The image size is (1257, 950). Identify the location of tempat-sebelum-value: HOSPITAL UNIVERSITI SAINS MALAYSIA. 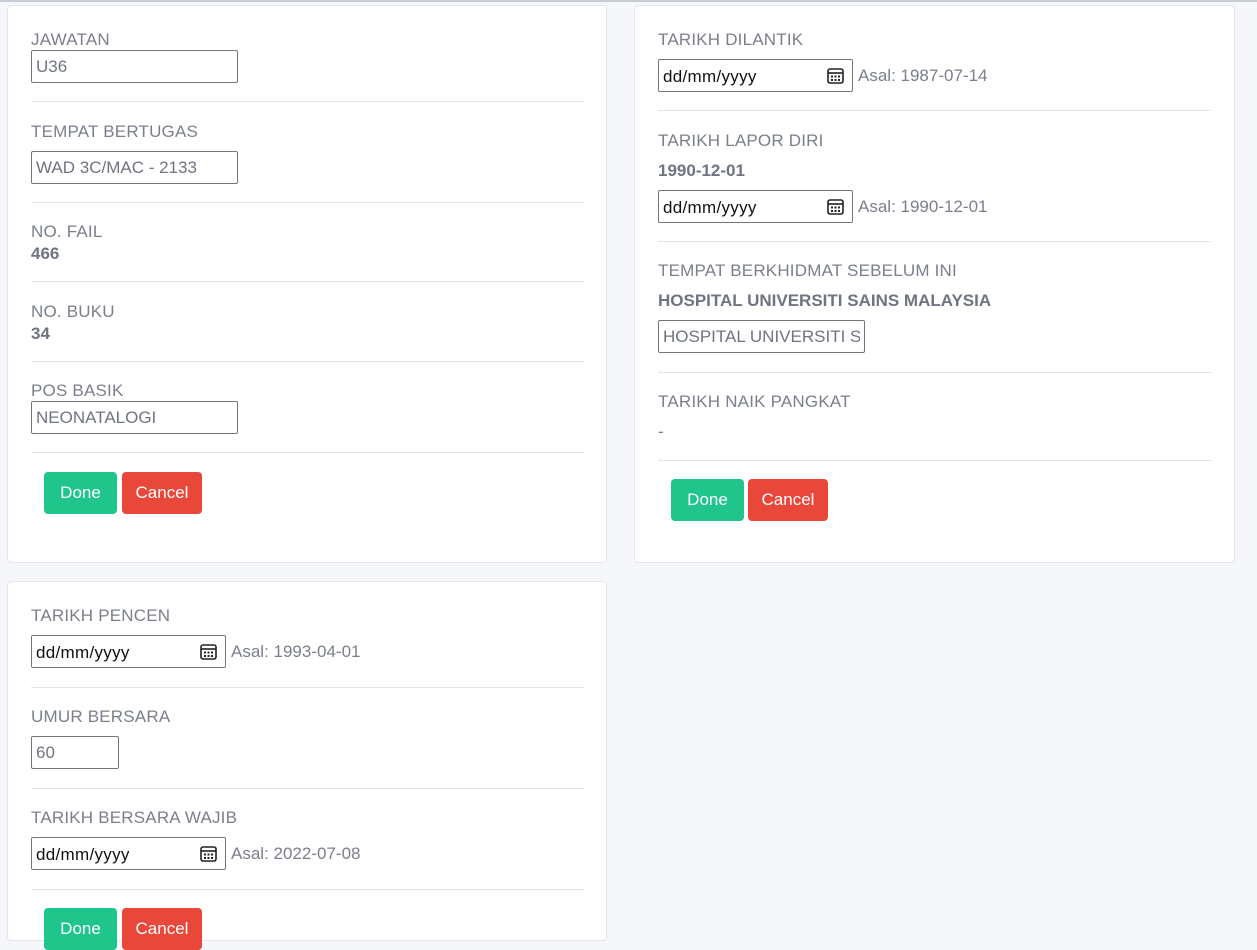
(825, 300).